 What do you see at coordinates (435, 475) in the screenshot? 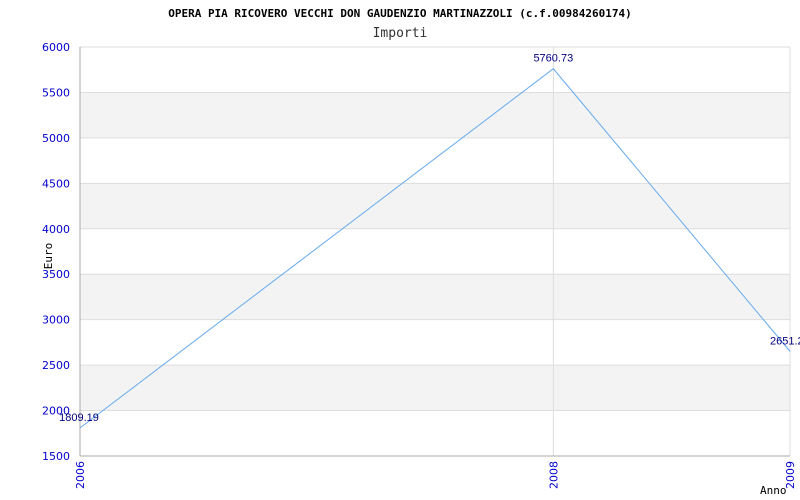
I see `x-tick-labels: 2006 2008 2009` at bounding box center [435, 475].